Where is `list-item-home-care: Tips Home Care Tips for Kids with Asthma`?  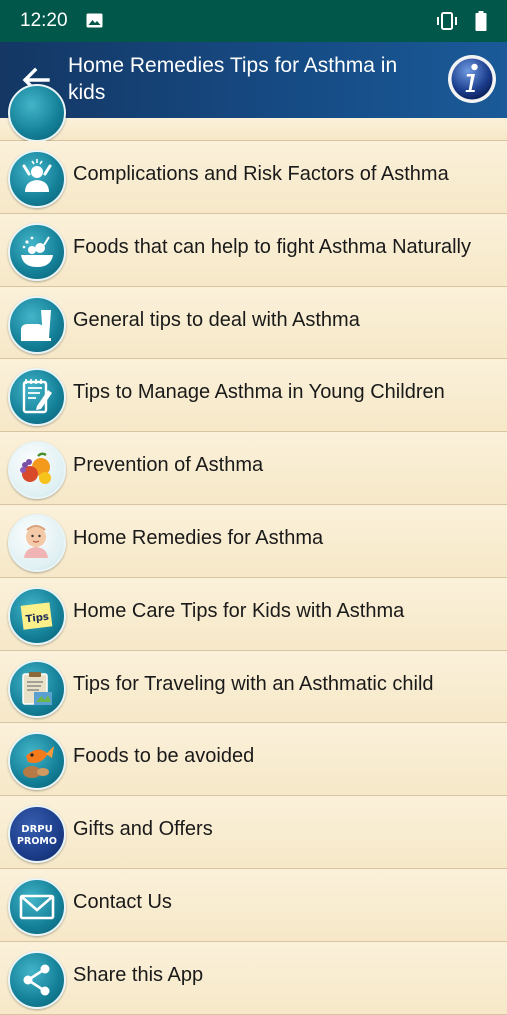 list-item-home-care: Tips Home Care Tips for Kids with Asthma is located at coordinates (253, 614).